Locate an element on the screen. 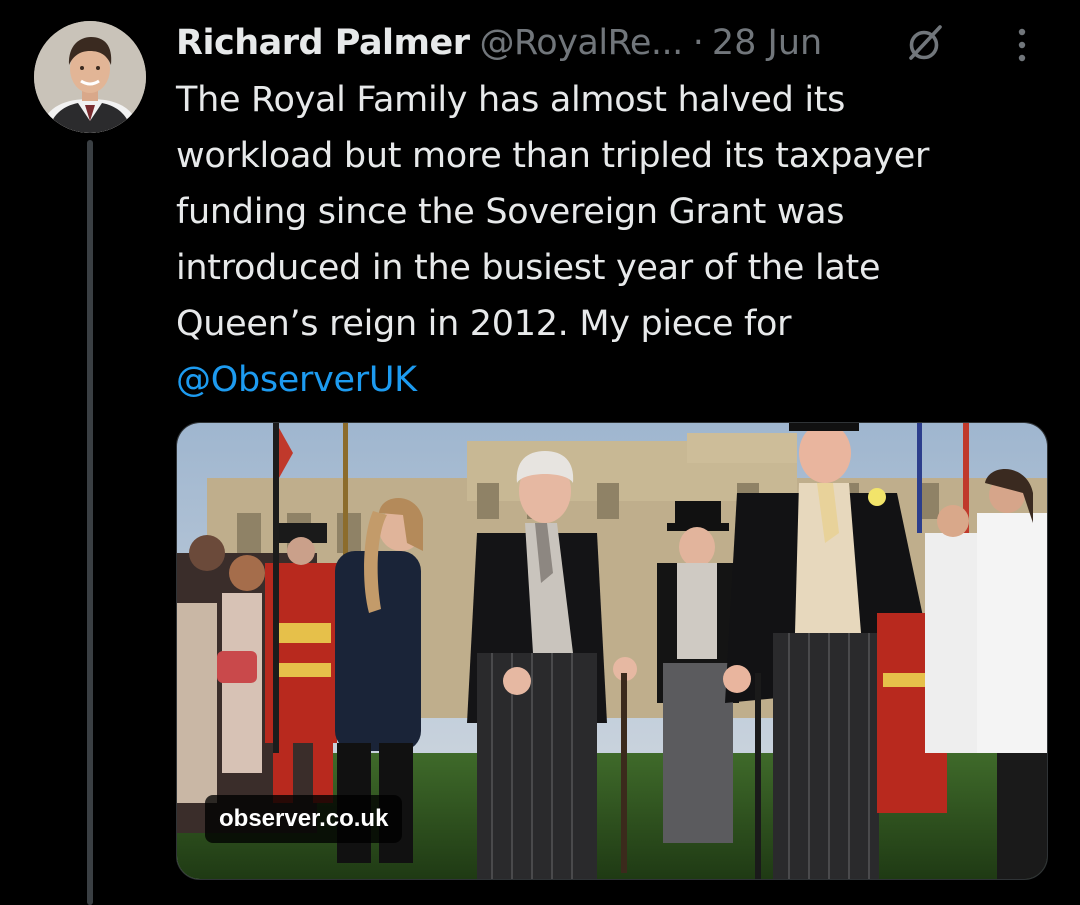 This screenshot has width=1080, height=905. tweet-header: Richard Palmer @RoyalRe... · 28 Jun is located at coordinates (613, 43).